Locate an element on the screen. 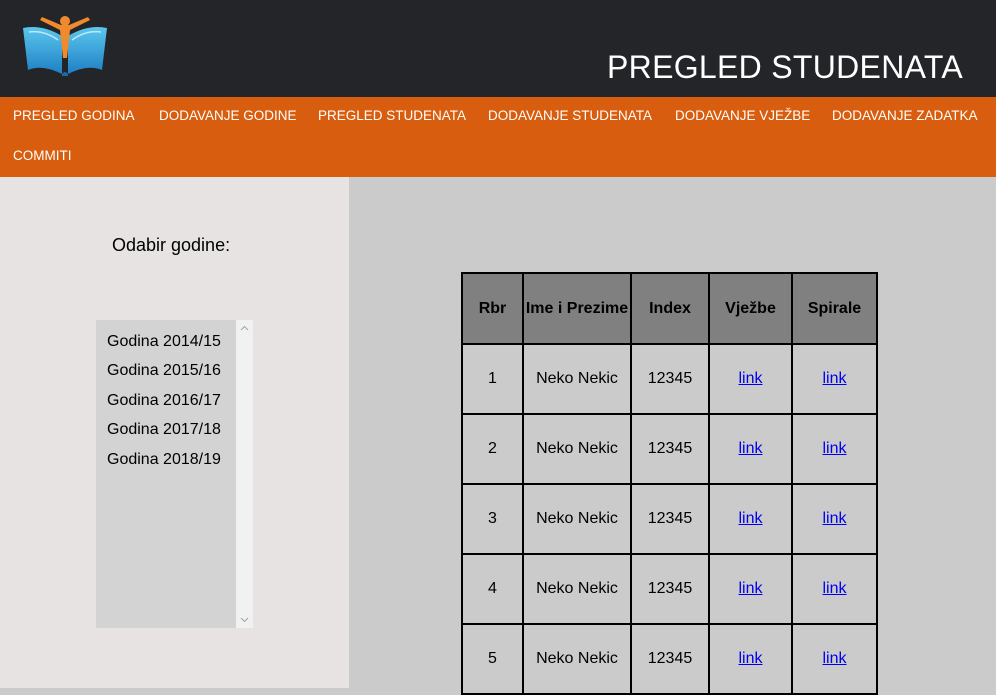 This screenshot has height=695, width=996. table-row: 2 Neko Nekic 12345 link link is located at coordinates (669, 449).